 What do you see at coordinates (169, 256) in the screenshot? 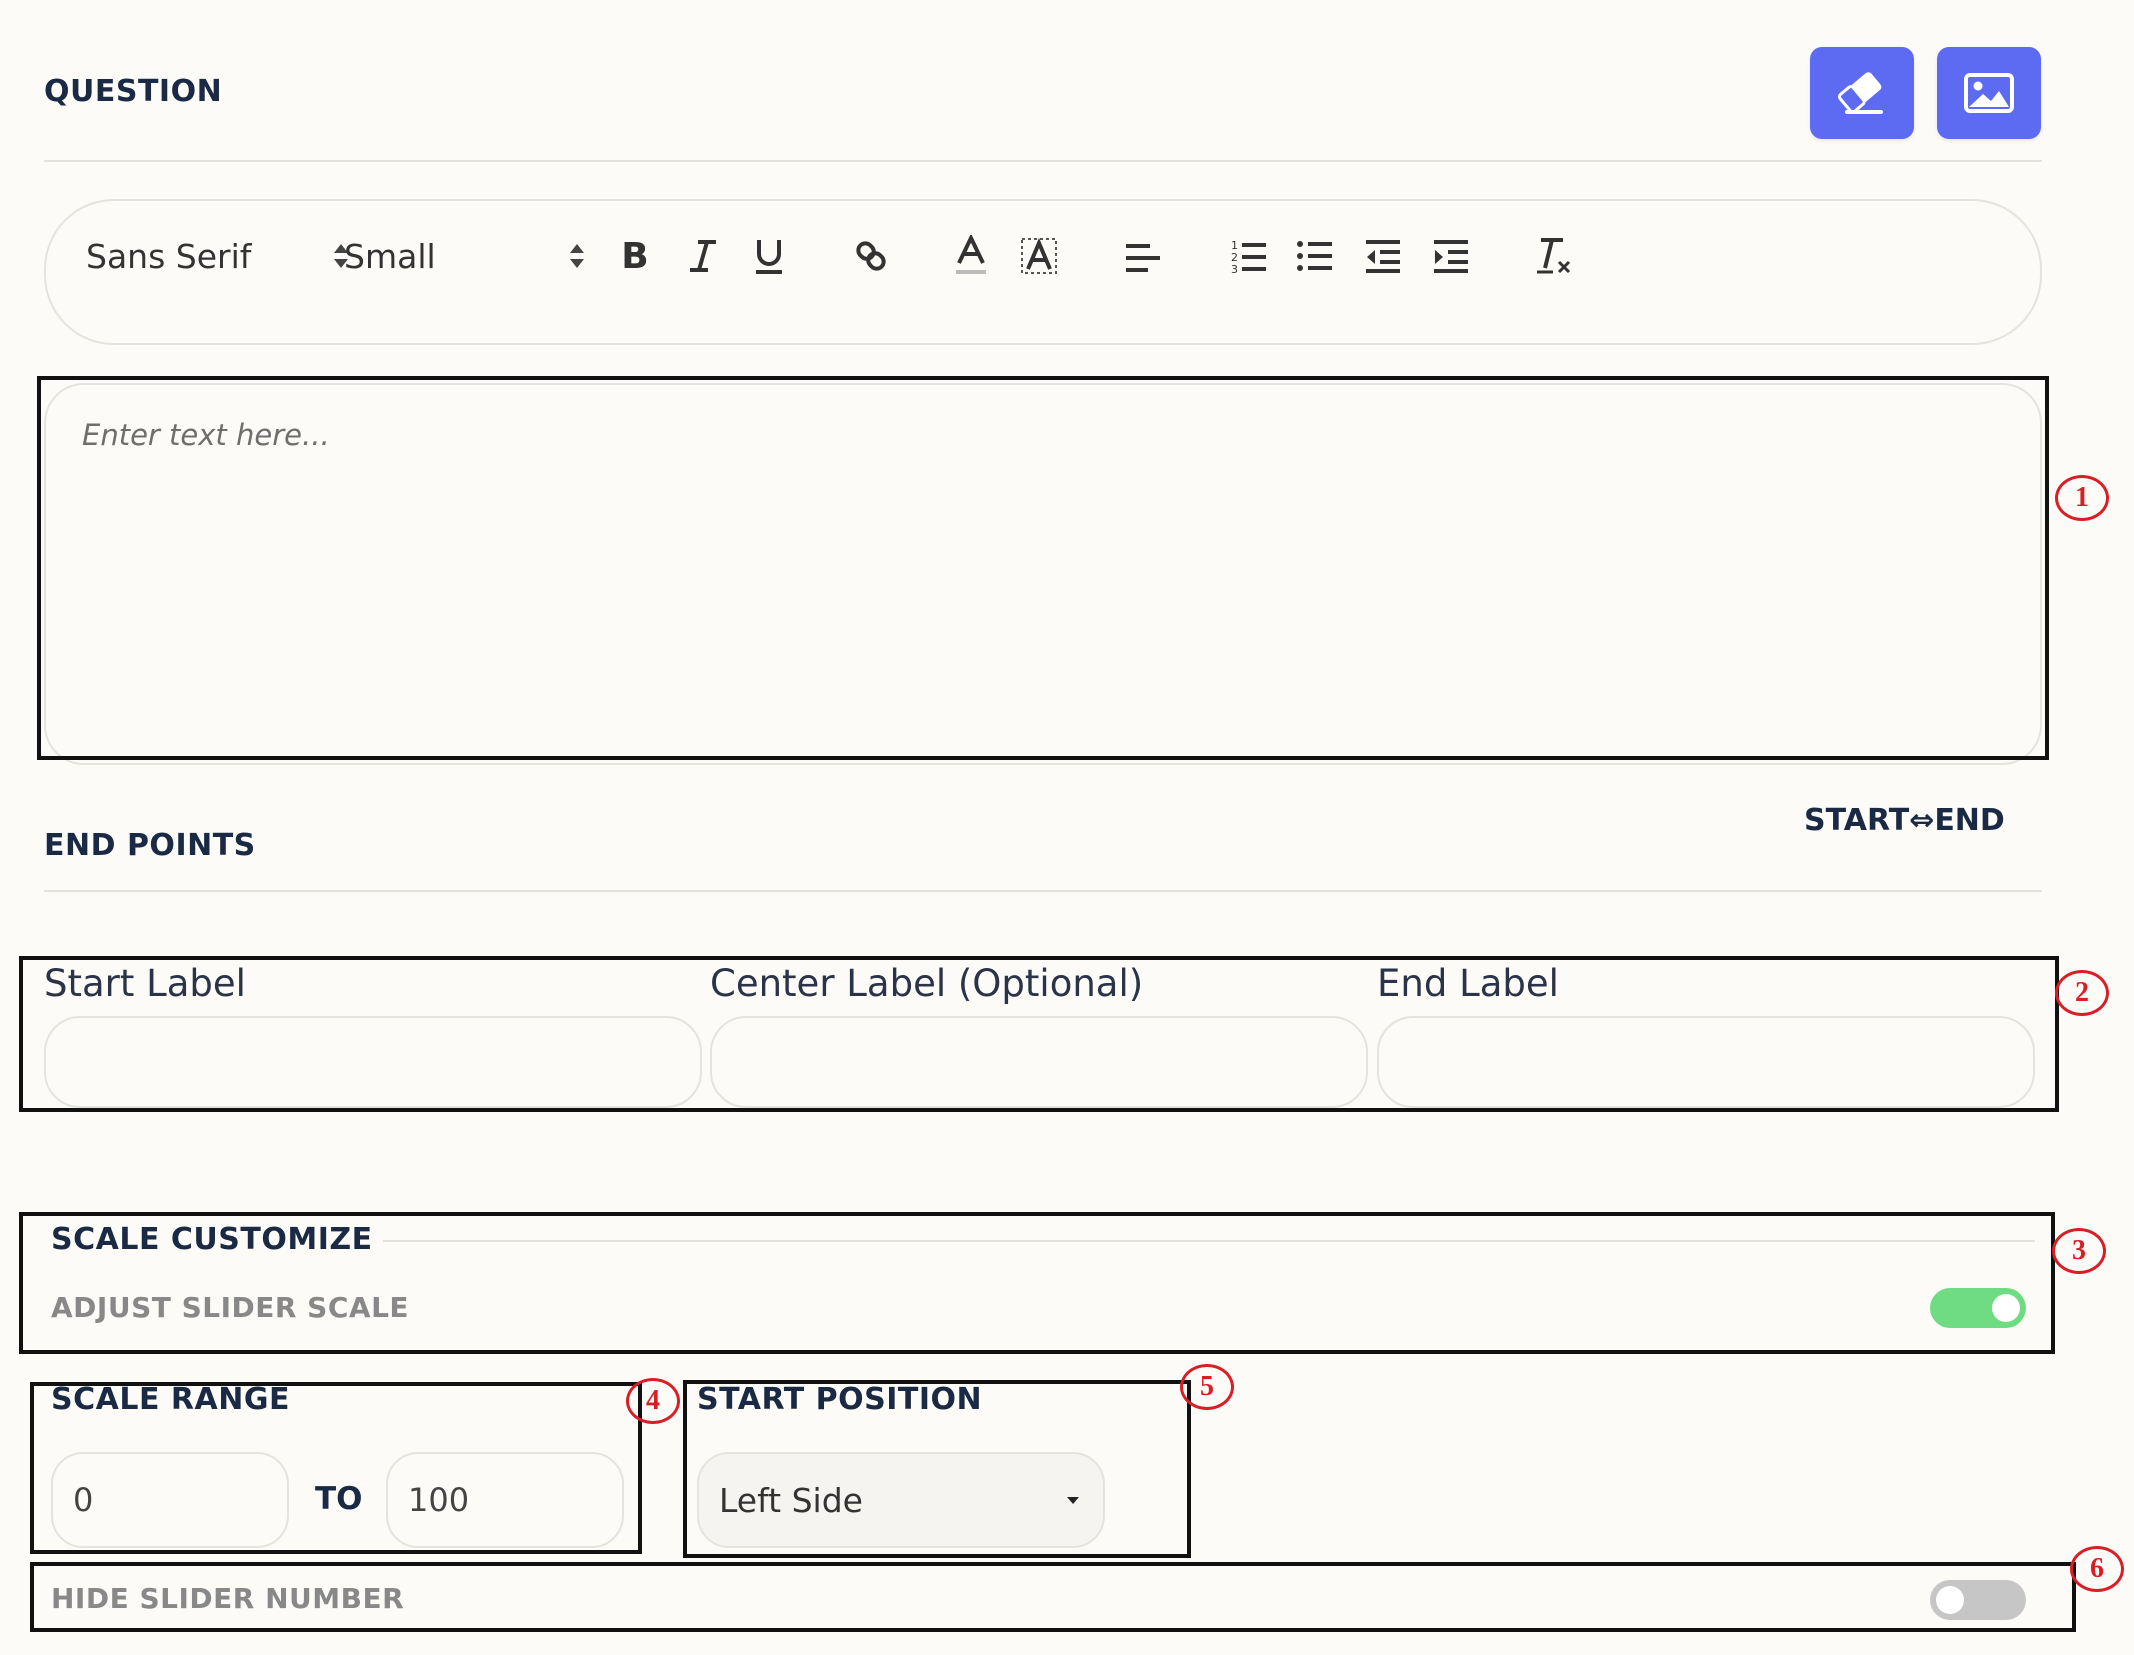
I see `font-family-value: Sans Serif` at bounding box center [169, 256].